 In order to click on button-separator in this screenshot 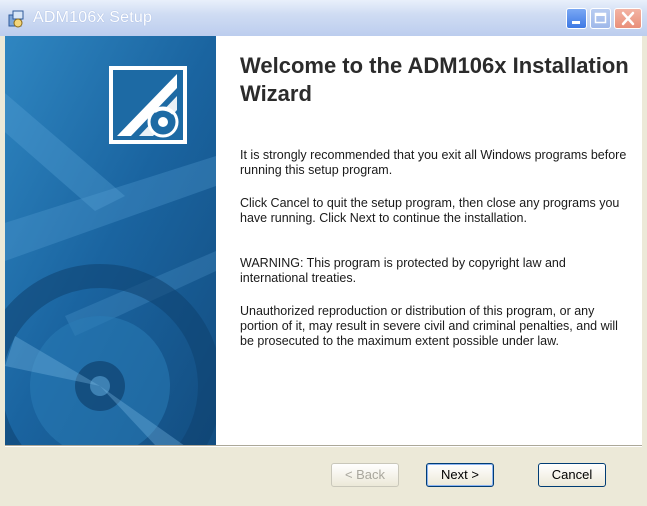, I will do `click(323, 446)`.